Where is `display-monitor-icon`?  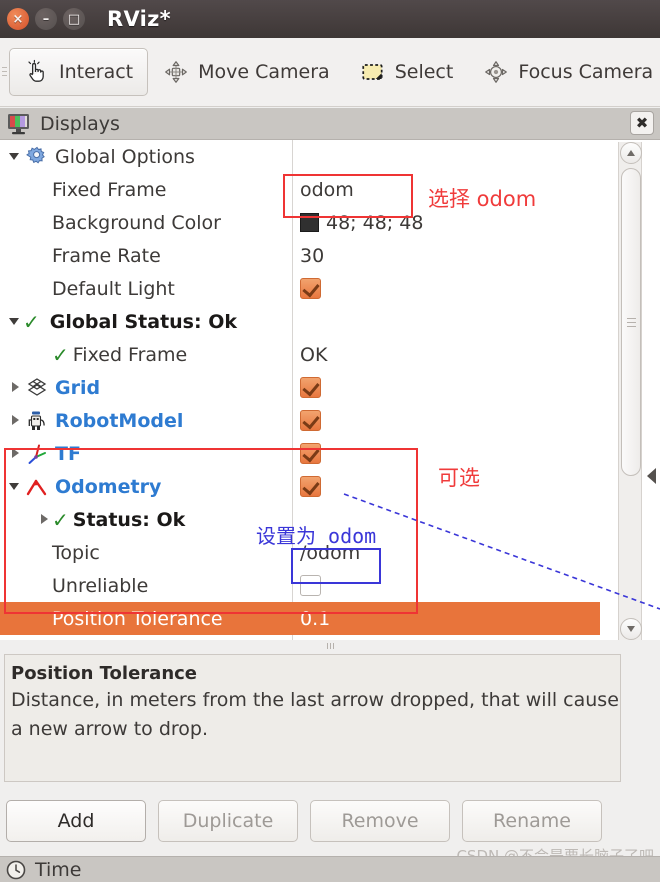
display-monitor-icon is located at coordinates (18, 123).